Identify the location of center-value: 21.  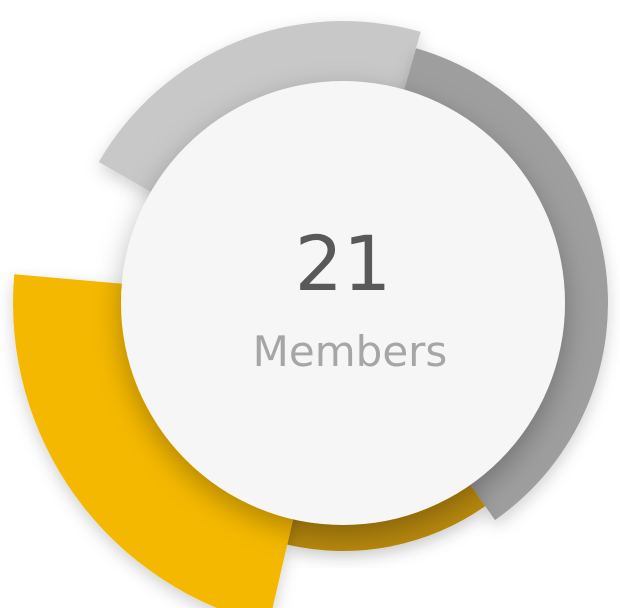
(343, 263).